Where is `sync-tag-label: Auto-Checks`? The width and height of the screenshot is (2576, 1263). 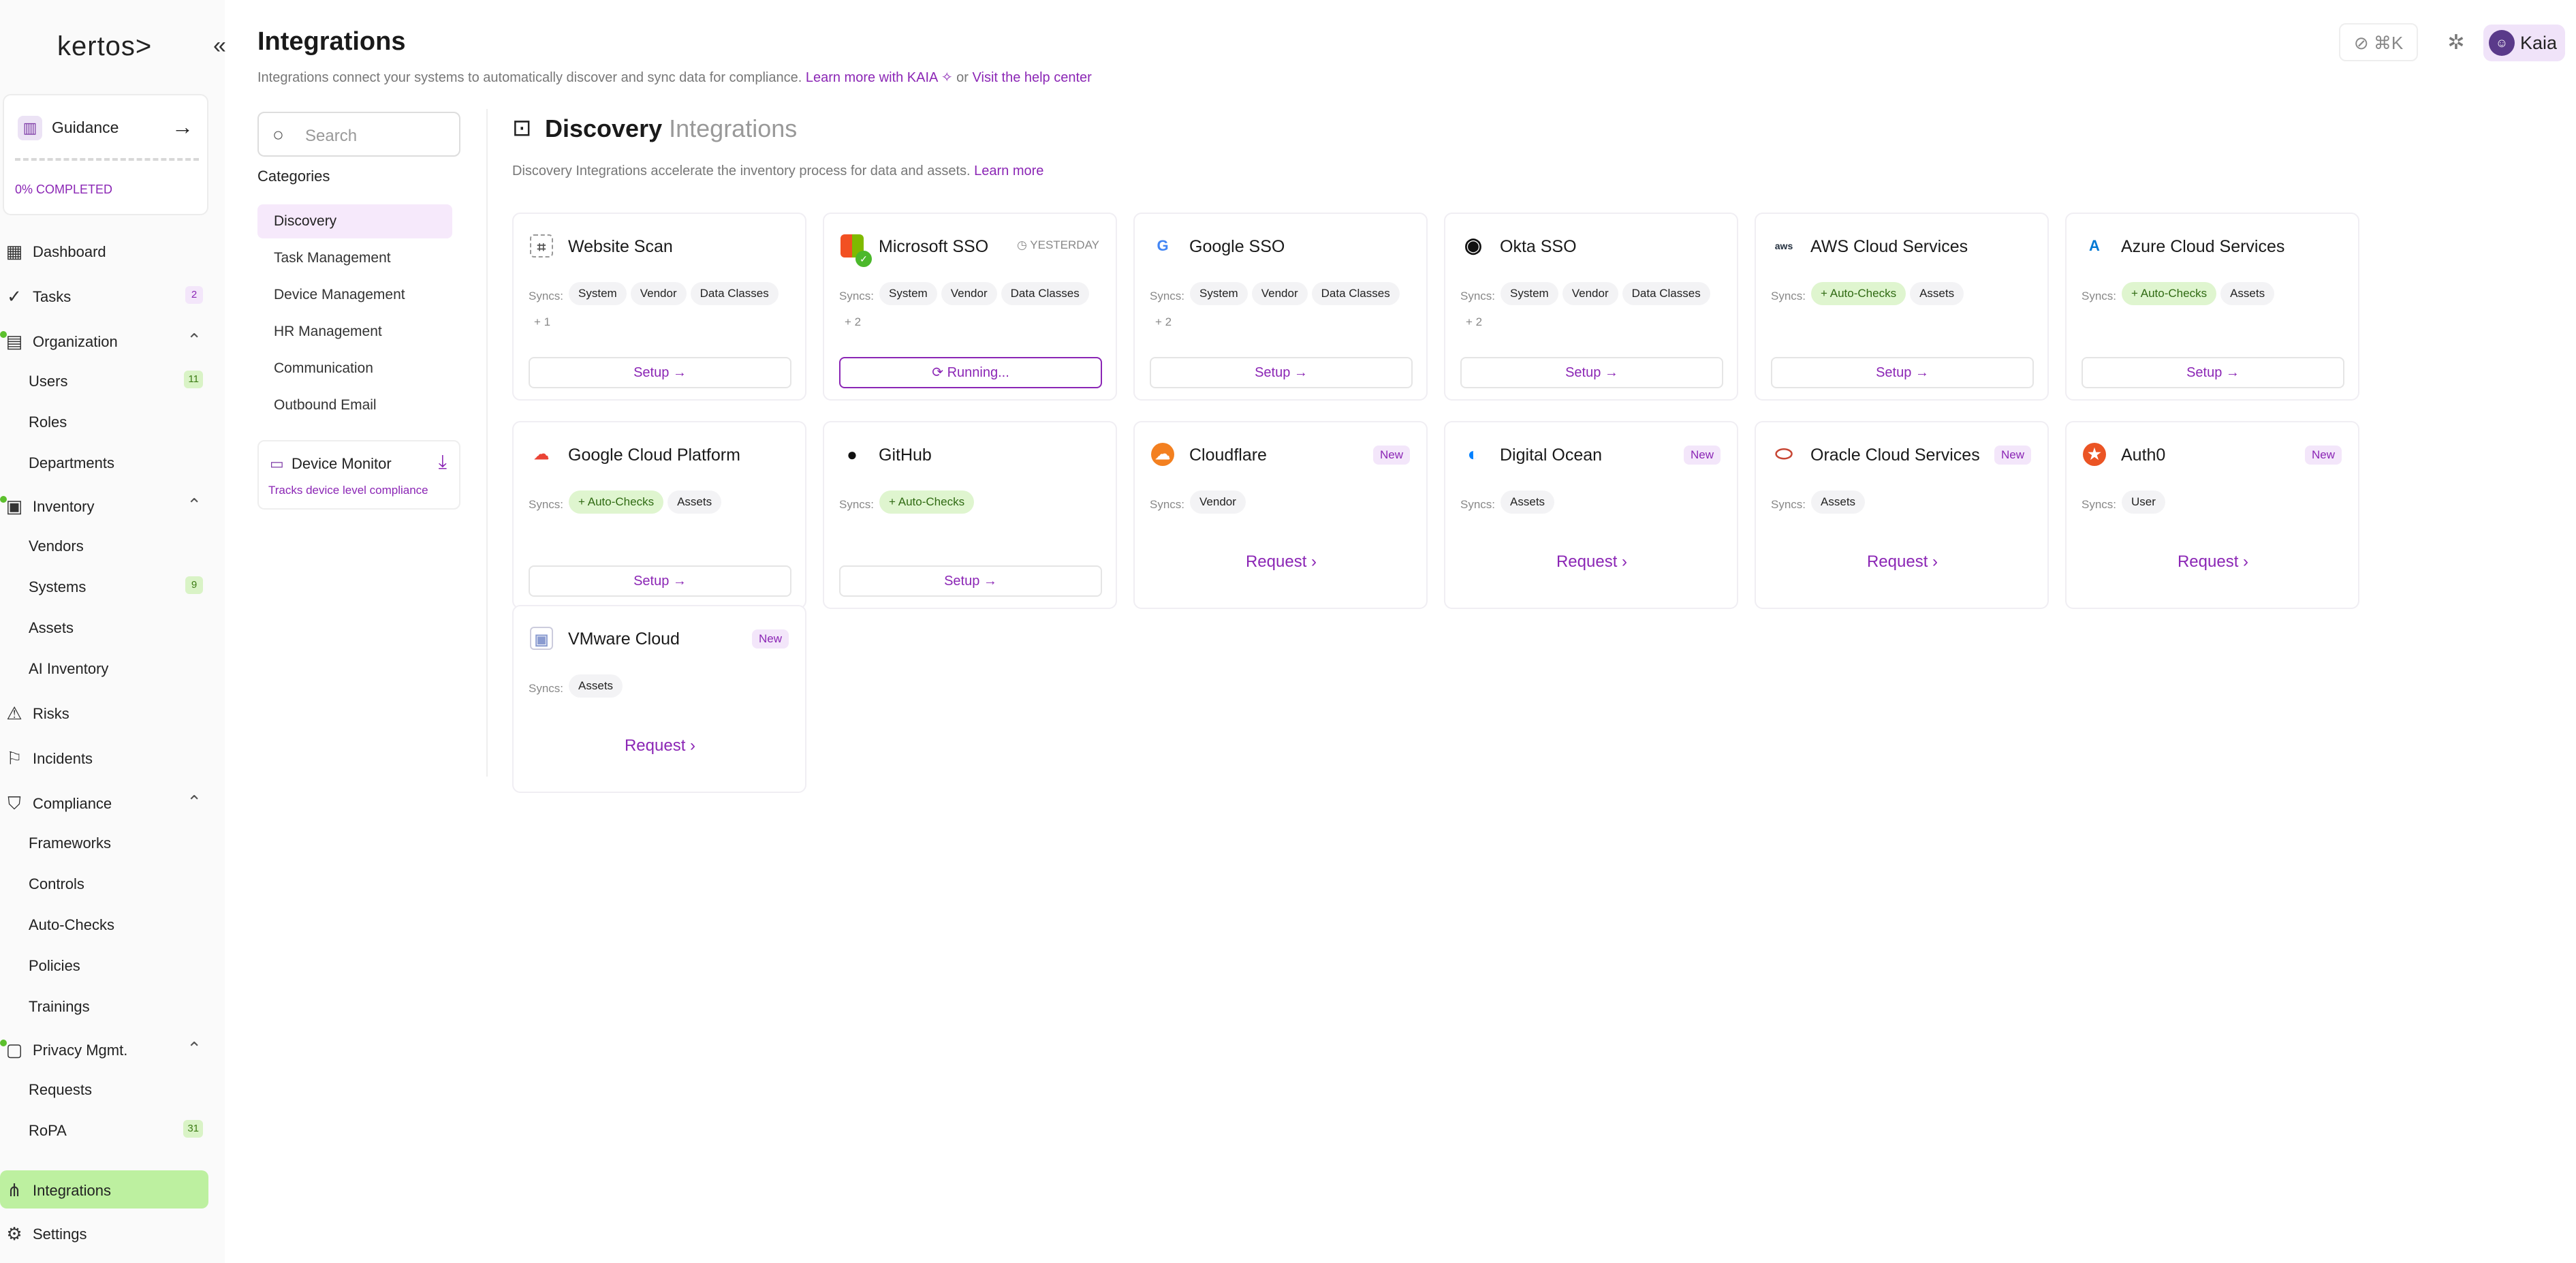 sync-tag-label: Auto-Checks is located at coordinates (932, 501).